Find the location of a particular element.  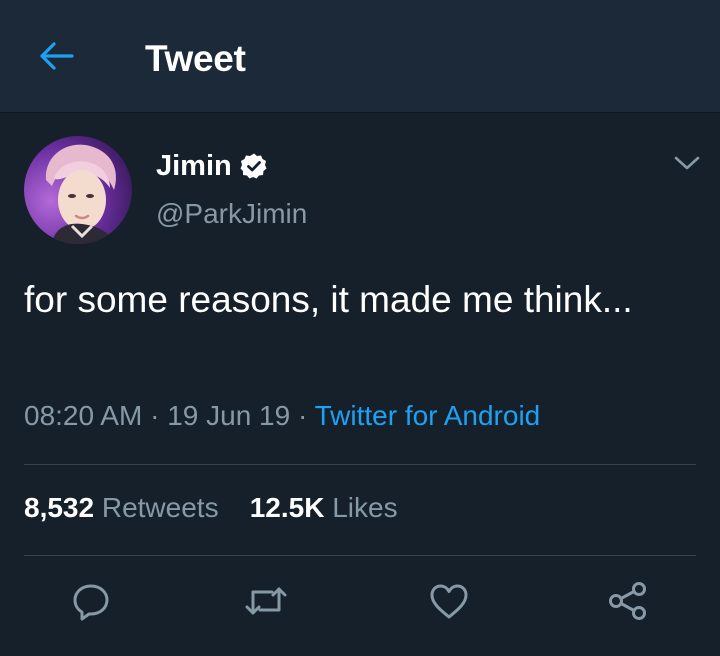

likes-stat: 12.5K Likes is located at coordinates (324, 507).